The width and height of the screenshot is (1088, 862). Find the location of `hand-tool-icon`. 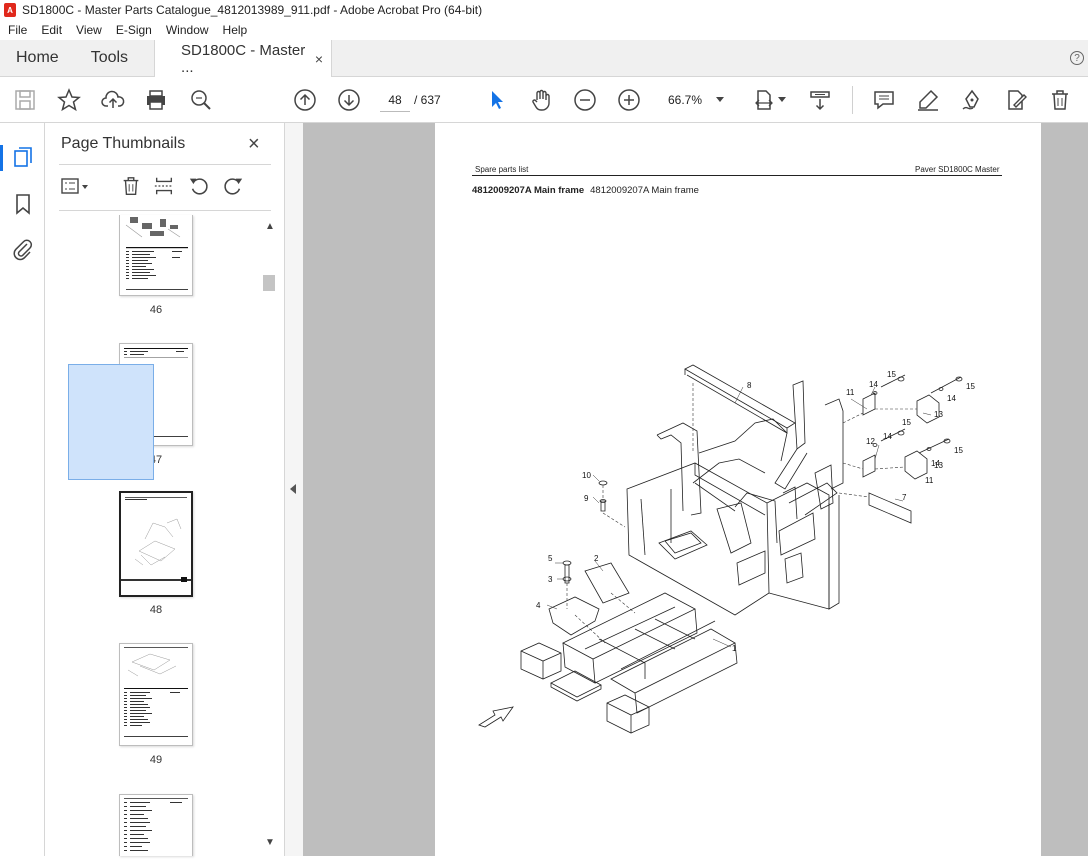

hand-tool-icon is located at coordinates (541, 100).